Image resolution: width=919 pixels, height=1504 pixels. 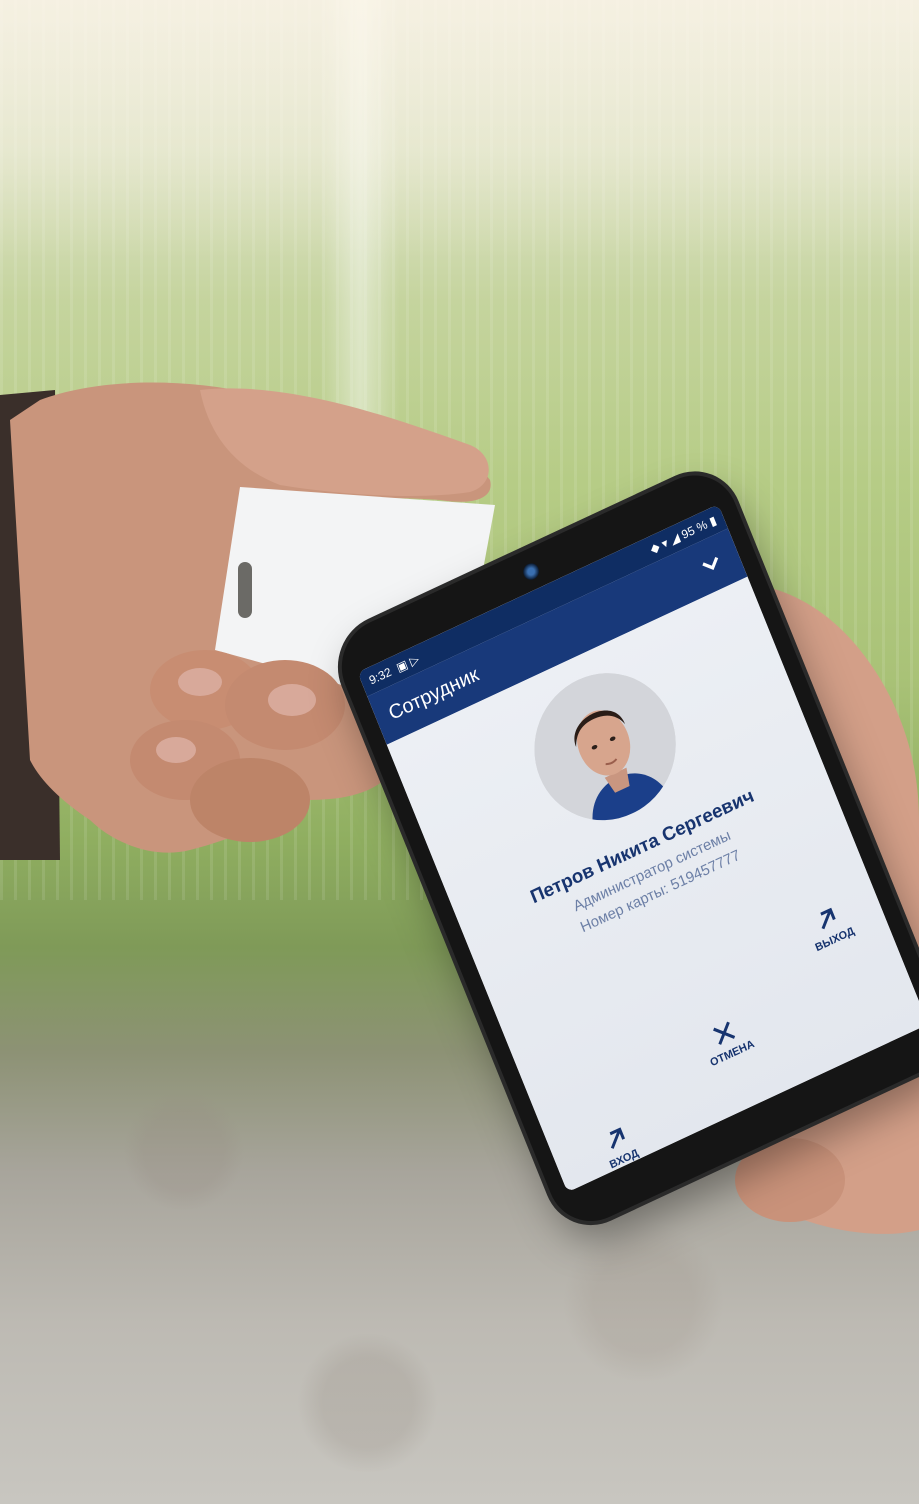 What do you see at coordinates (618, 1145) in the screenshot?
I see `enter-button: ВХОД` at bounding box center [618, 1145].